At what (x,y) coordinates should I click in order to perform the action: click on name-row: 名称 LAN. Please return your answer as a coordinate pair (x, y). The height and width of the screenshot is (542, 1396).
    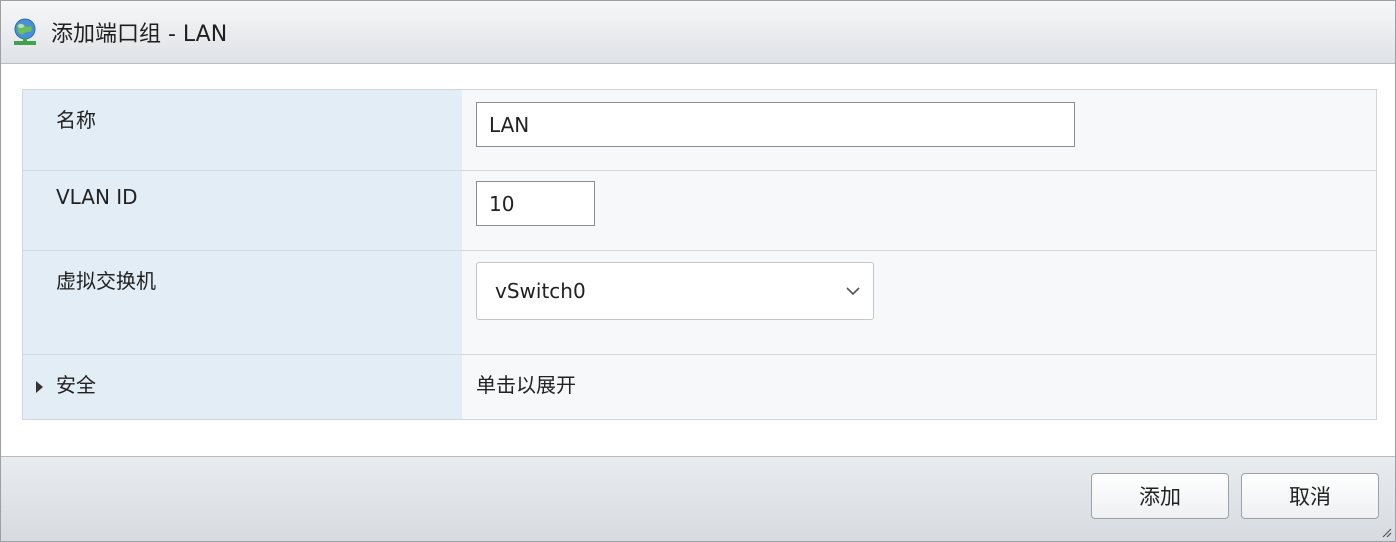
    Looking at the image, I should click on (699, 130).